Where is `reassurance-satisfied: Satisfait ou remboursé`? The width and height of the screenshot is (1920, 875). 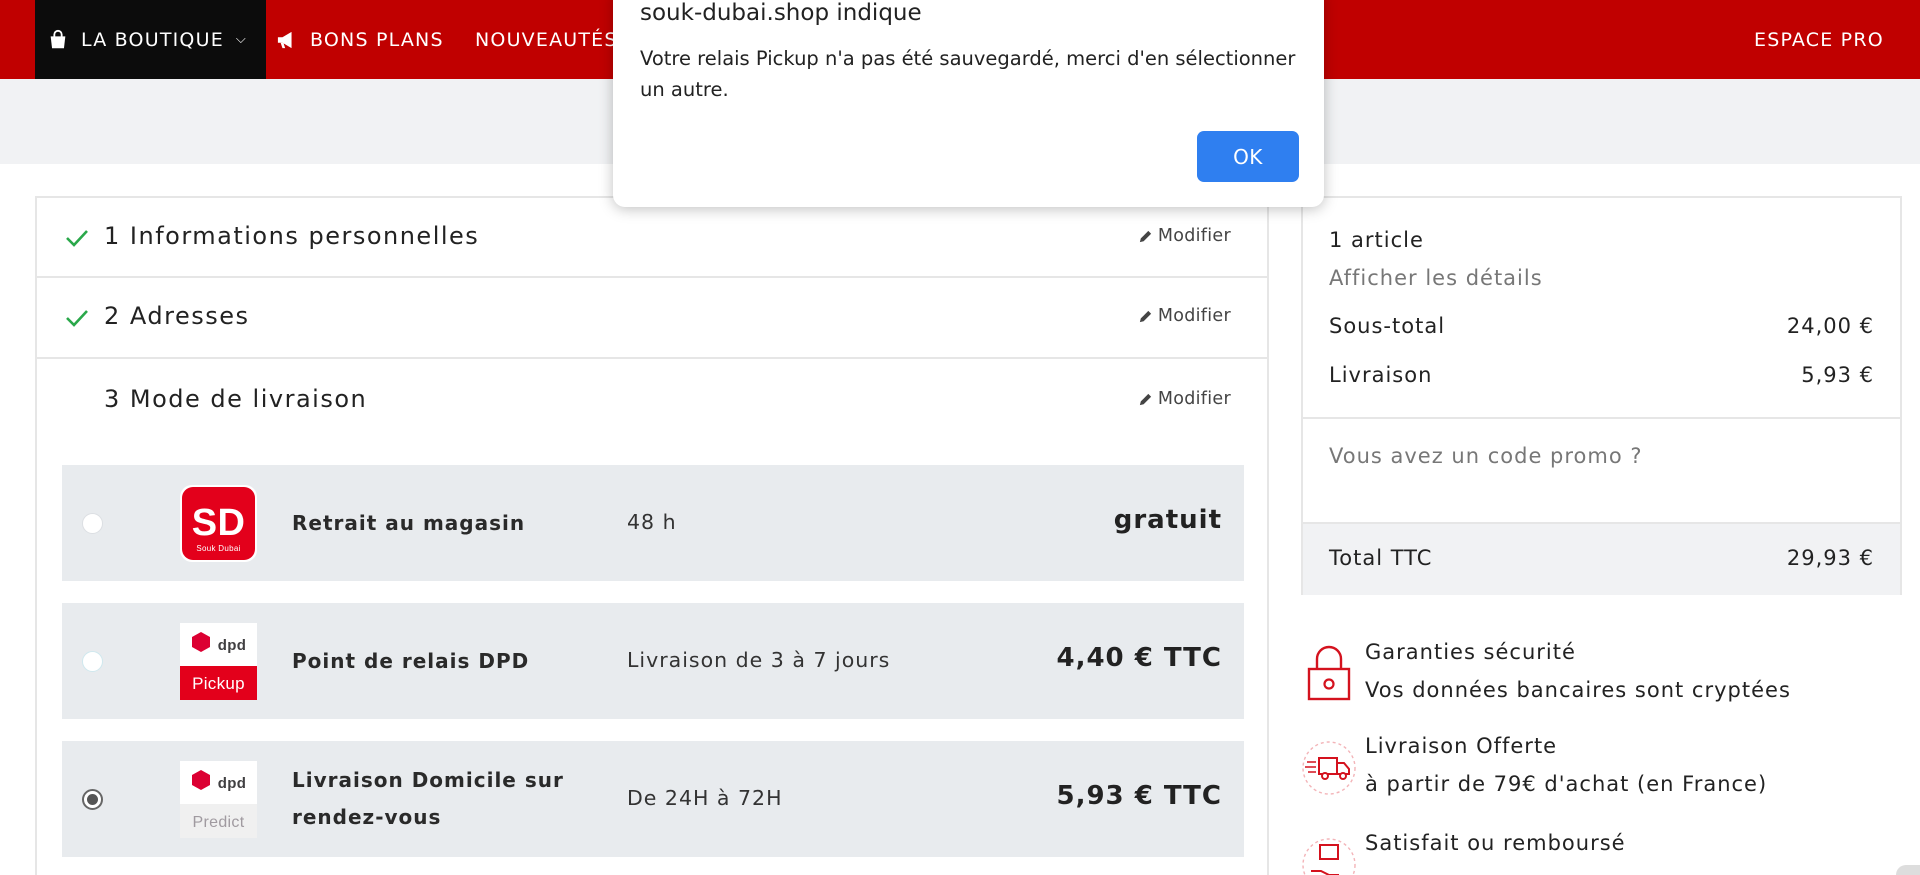
reassurance-satisfied: Satisfait ou remboursé is located at coordinates (1601, 853).